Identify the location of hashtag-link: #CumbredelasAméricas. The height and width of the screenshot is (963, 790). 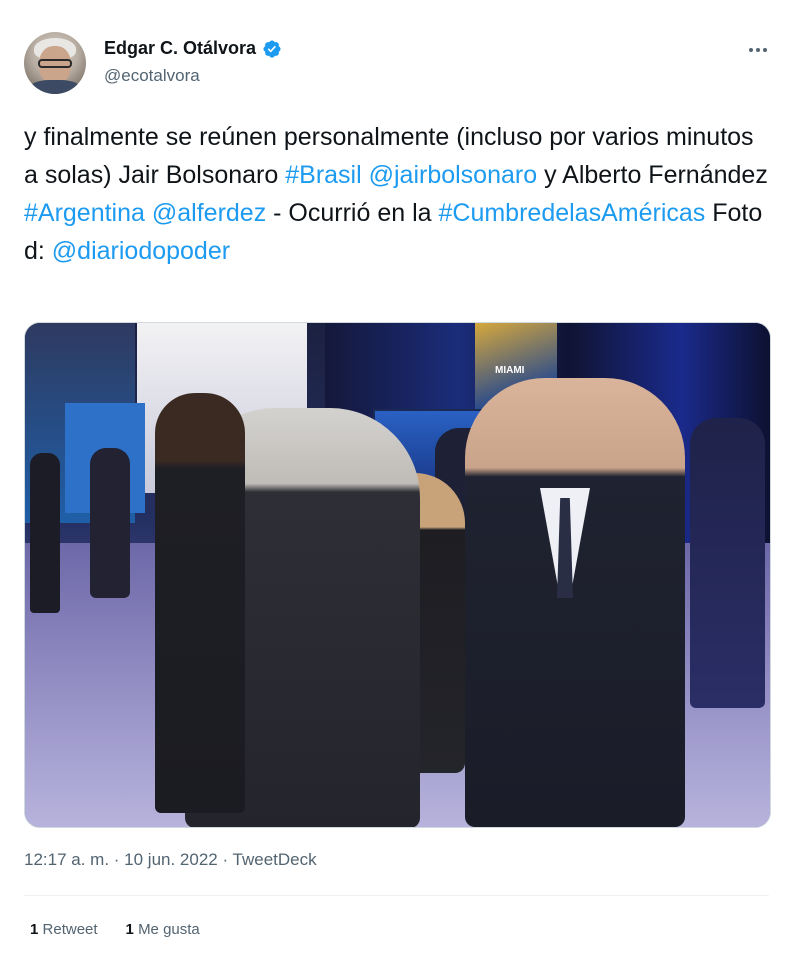
(572, 213).